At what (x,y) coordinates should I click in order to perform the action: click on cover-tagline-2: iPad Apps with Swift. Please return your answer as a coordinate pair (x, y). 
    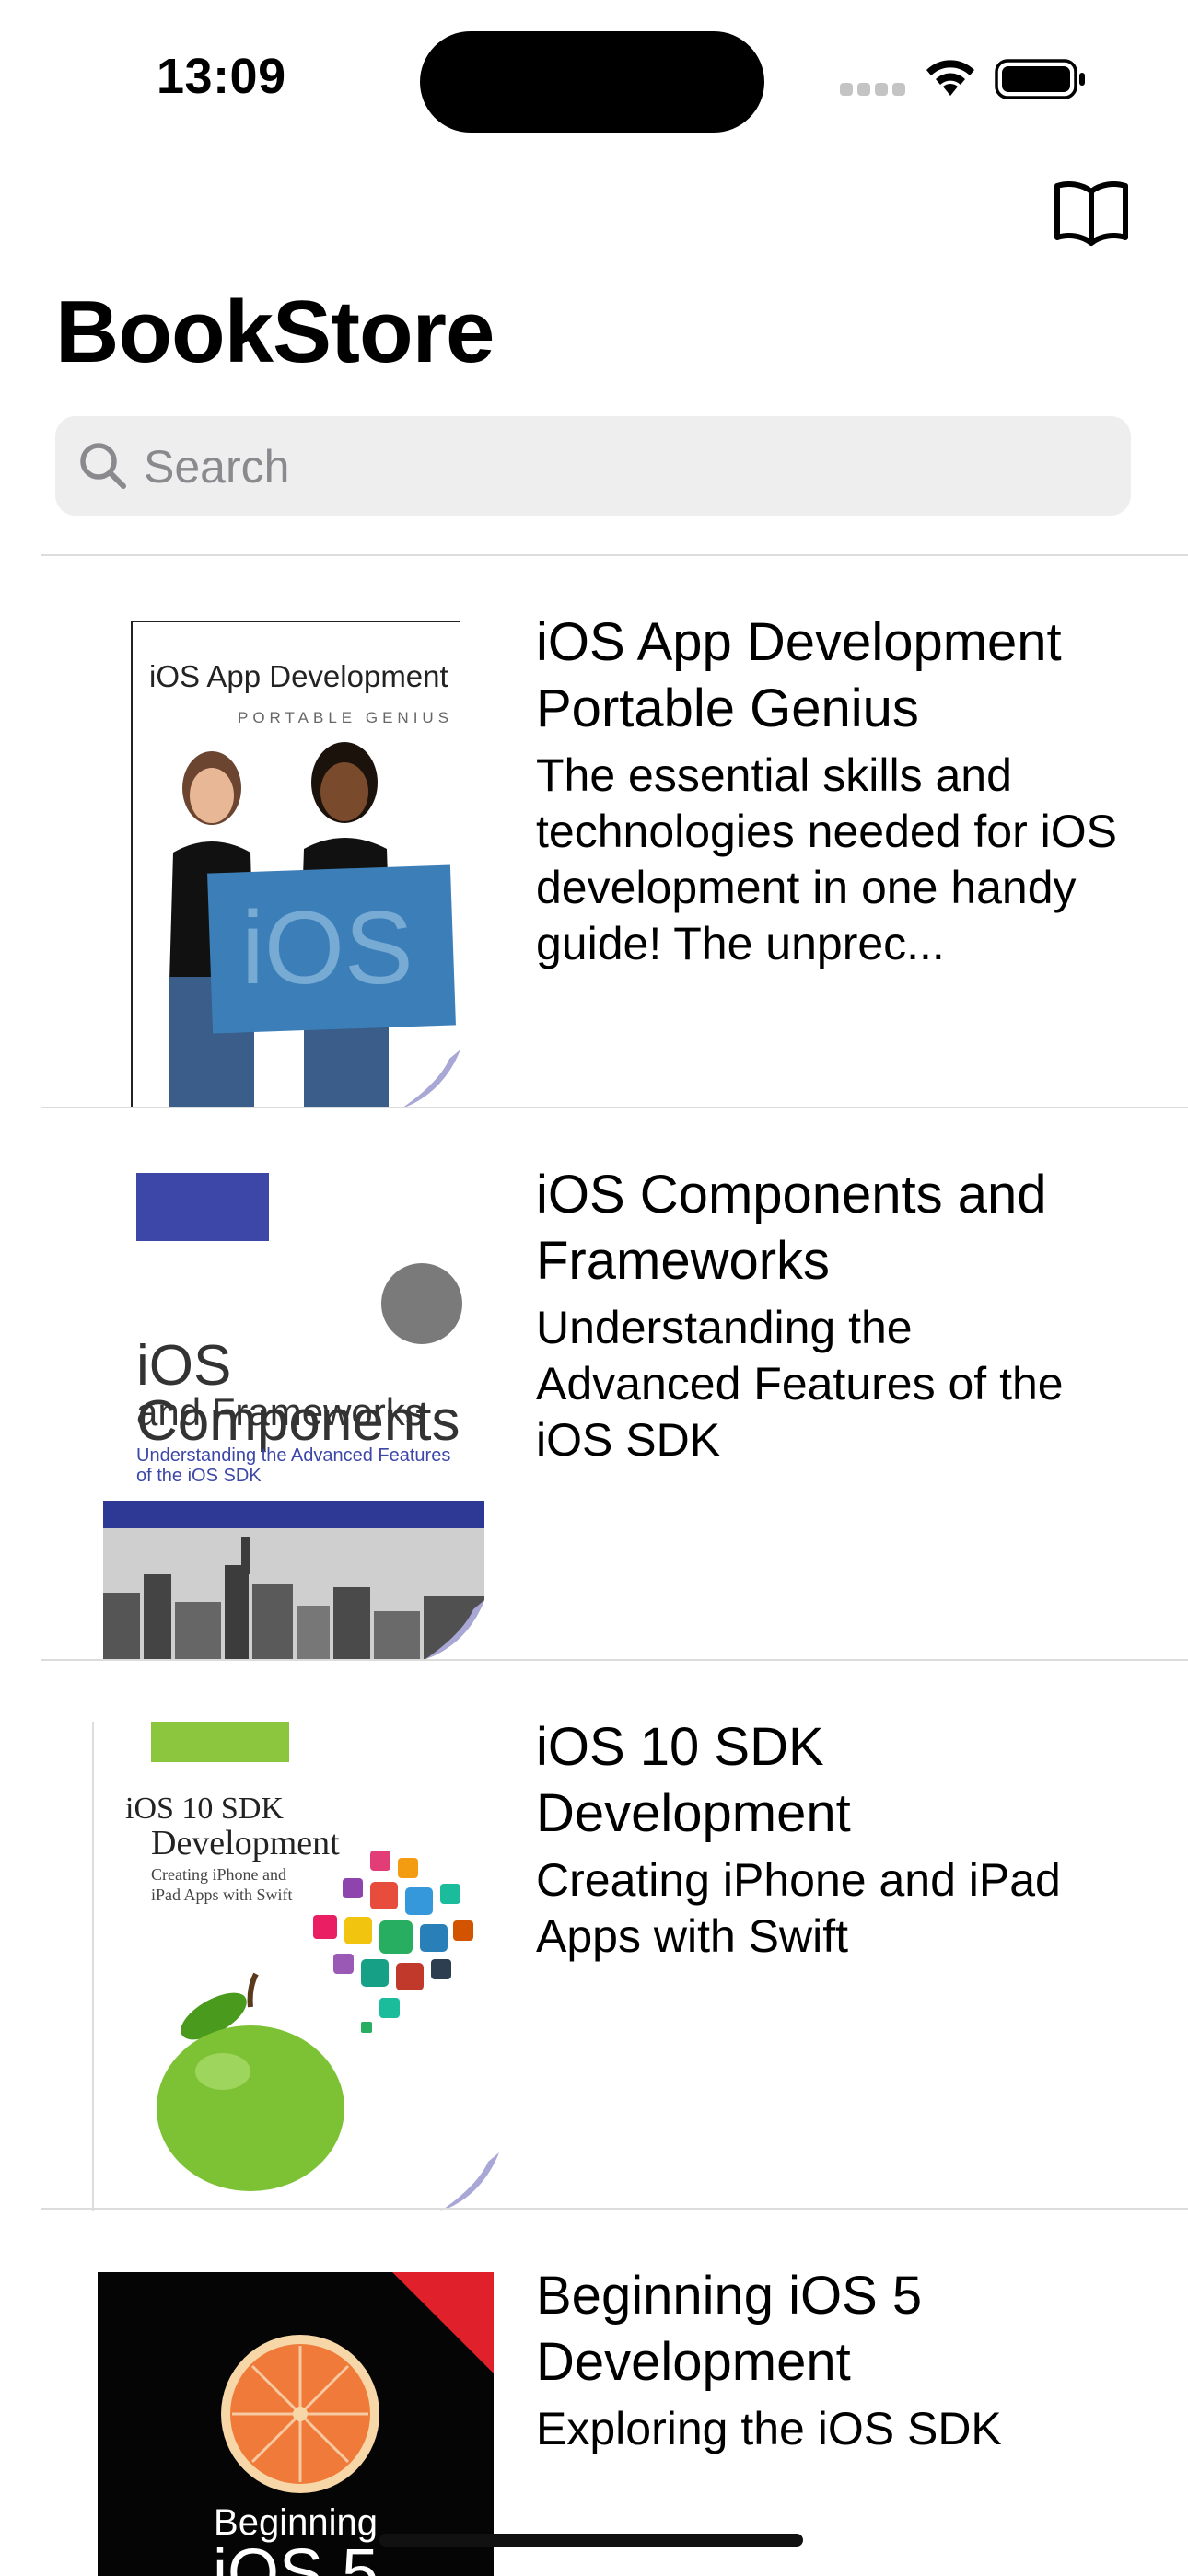
    Looking at the image, I should click on (222, 1895).